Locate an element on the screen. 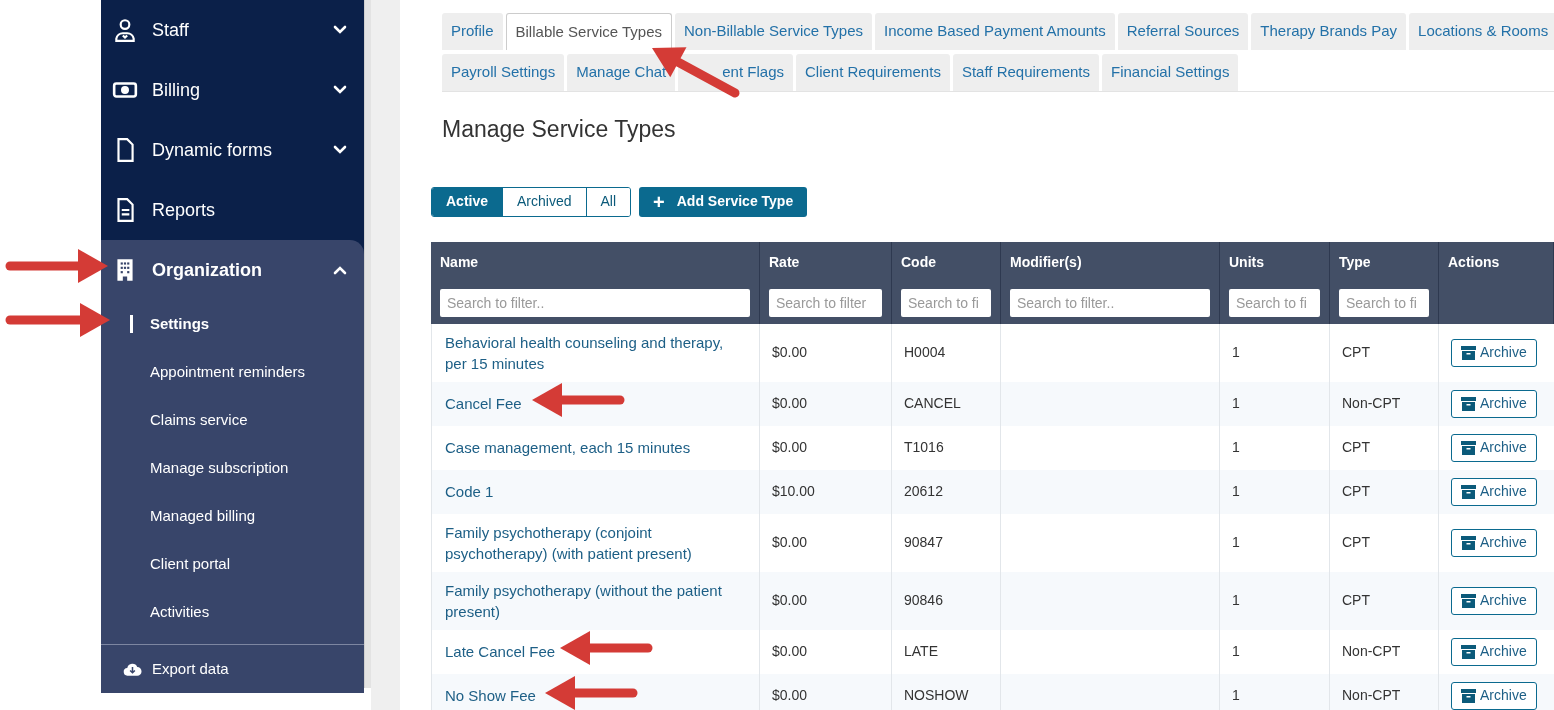  service-name-link: Family psychotherapy (conjoint psychotherapy) (with patient present) is located at coordinates (595, 542).